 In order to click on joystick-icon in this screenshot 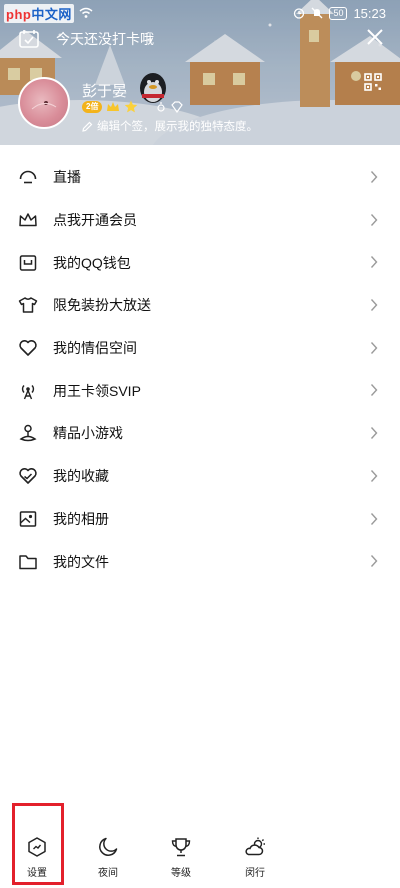, I will do `click(28, 433)`.